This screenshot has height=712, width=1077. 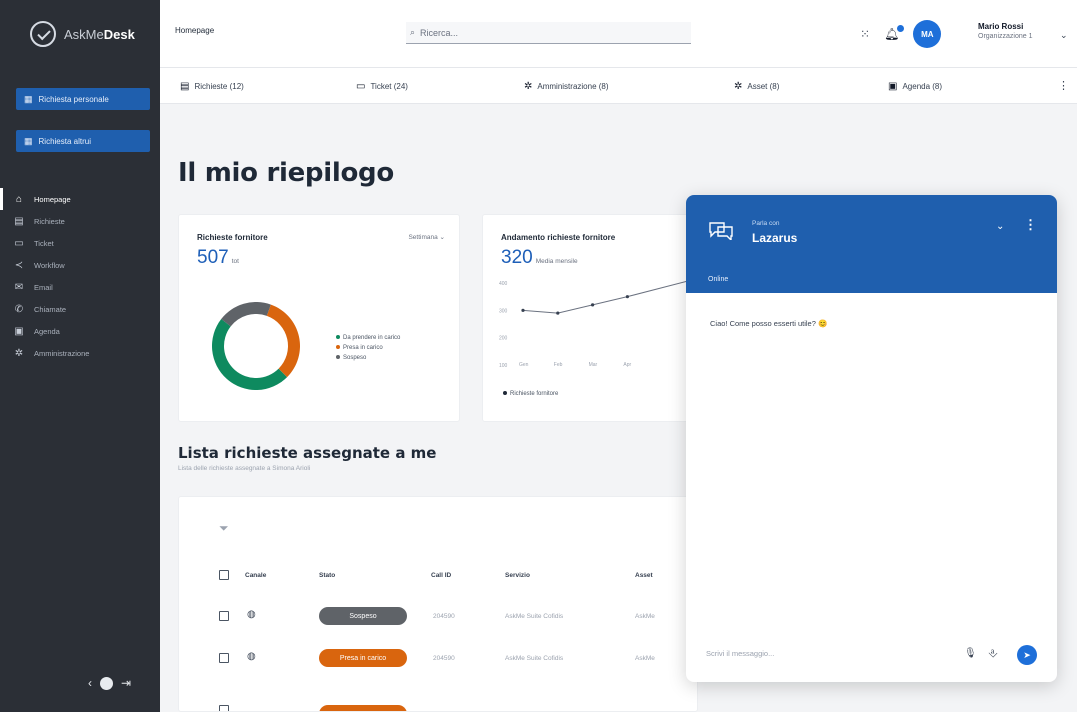 What do you see at coordinates (865, 34) in the screenshot?
I see `apps-grid-icon: ⁙` at bounding box center [865, 34].